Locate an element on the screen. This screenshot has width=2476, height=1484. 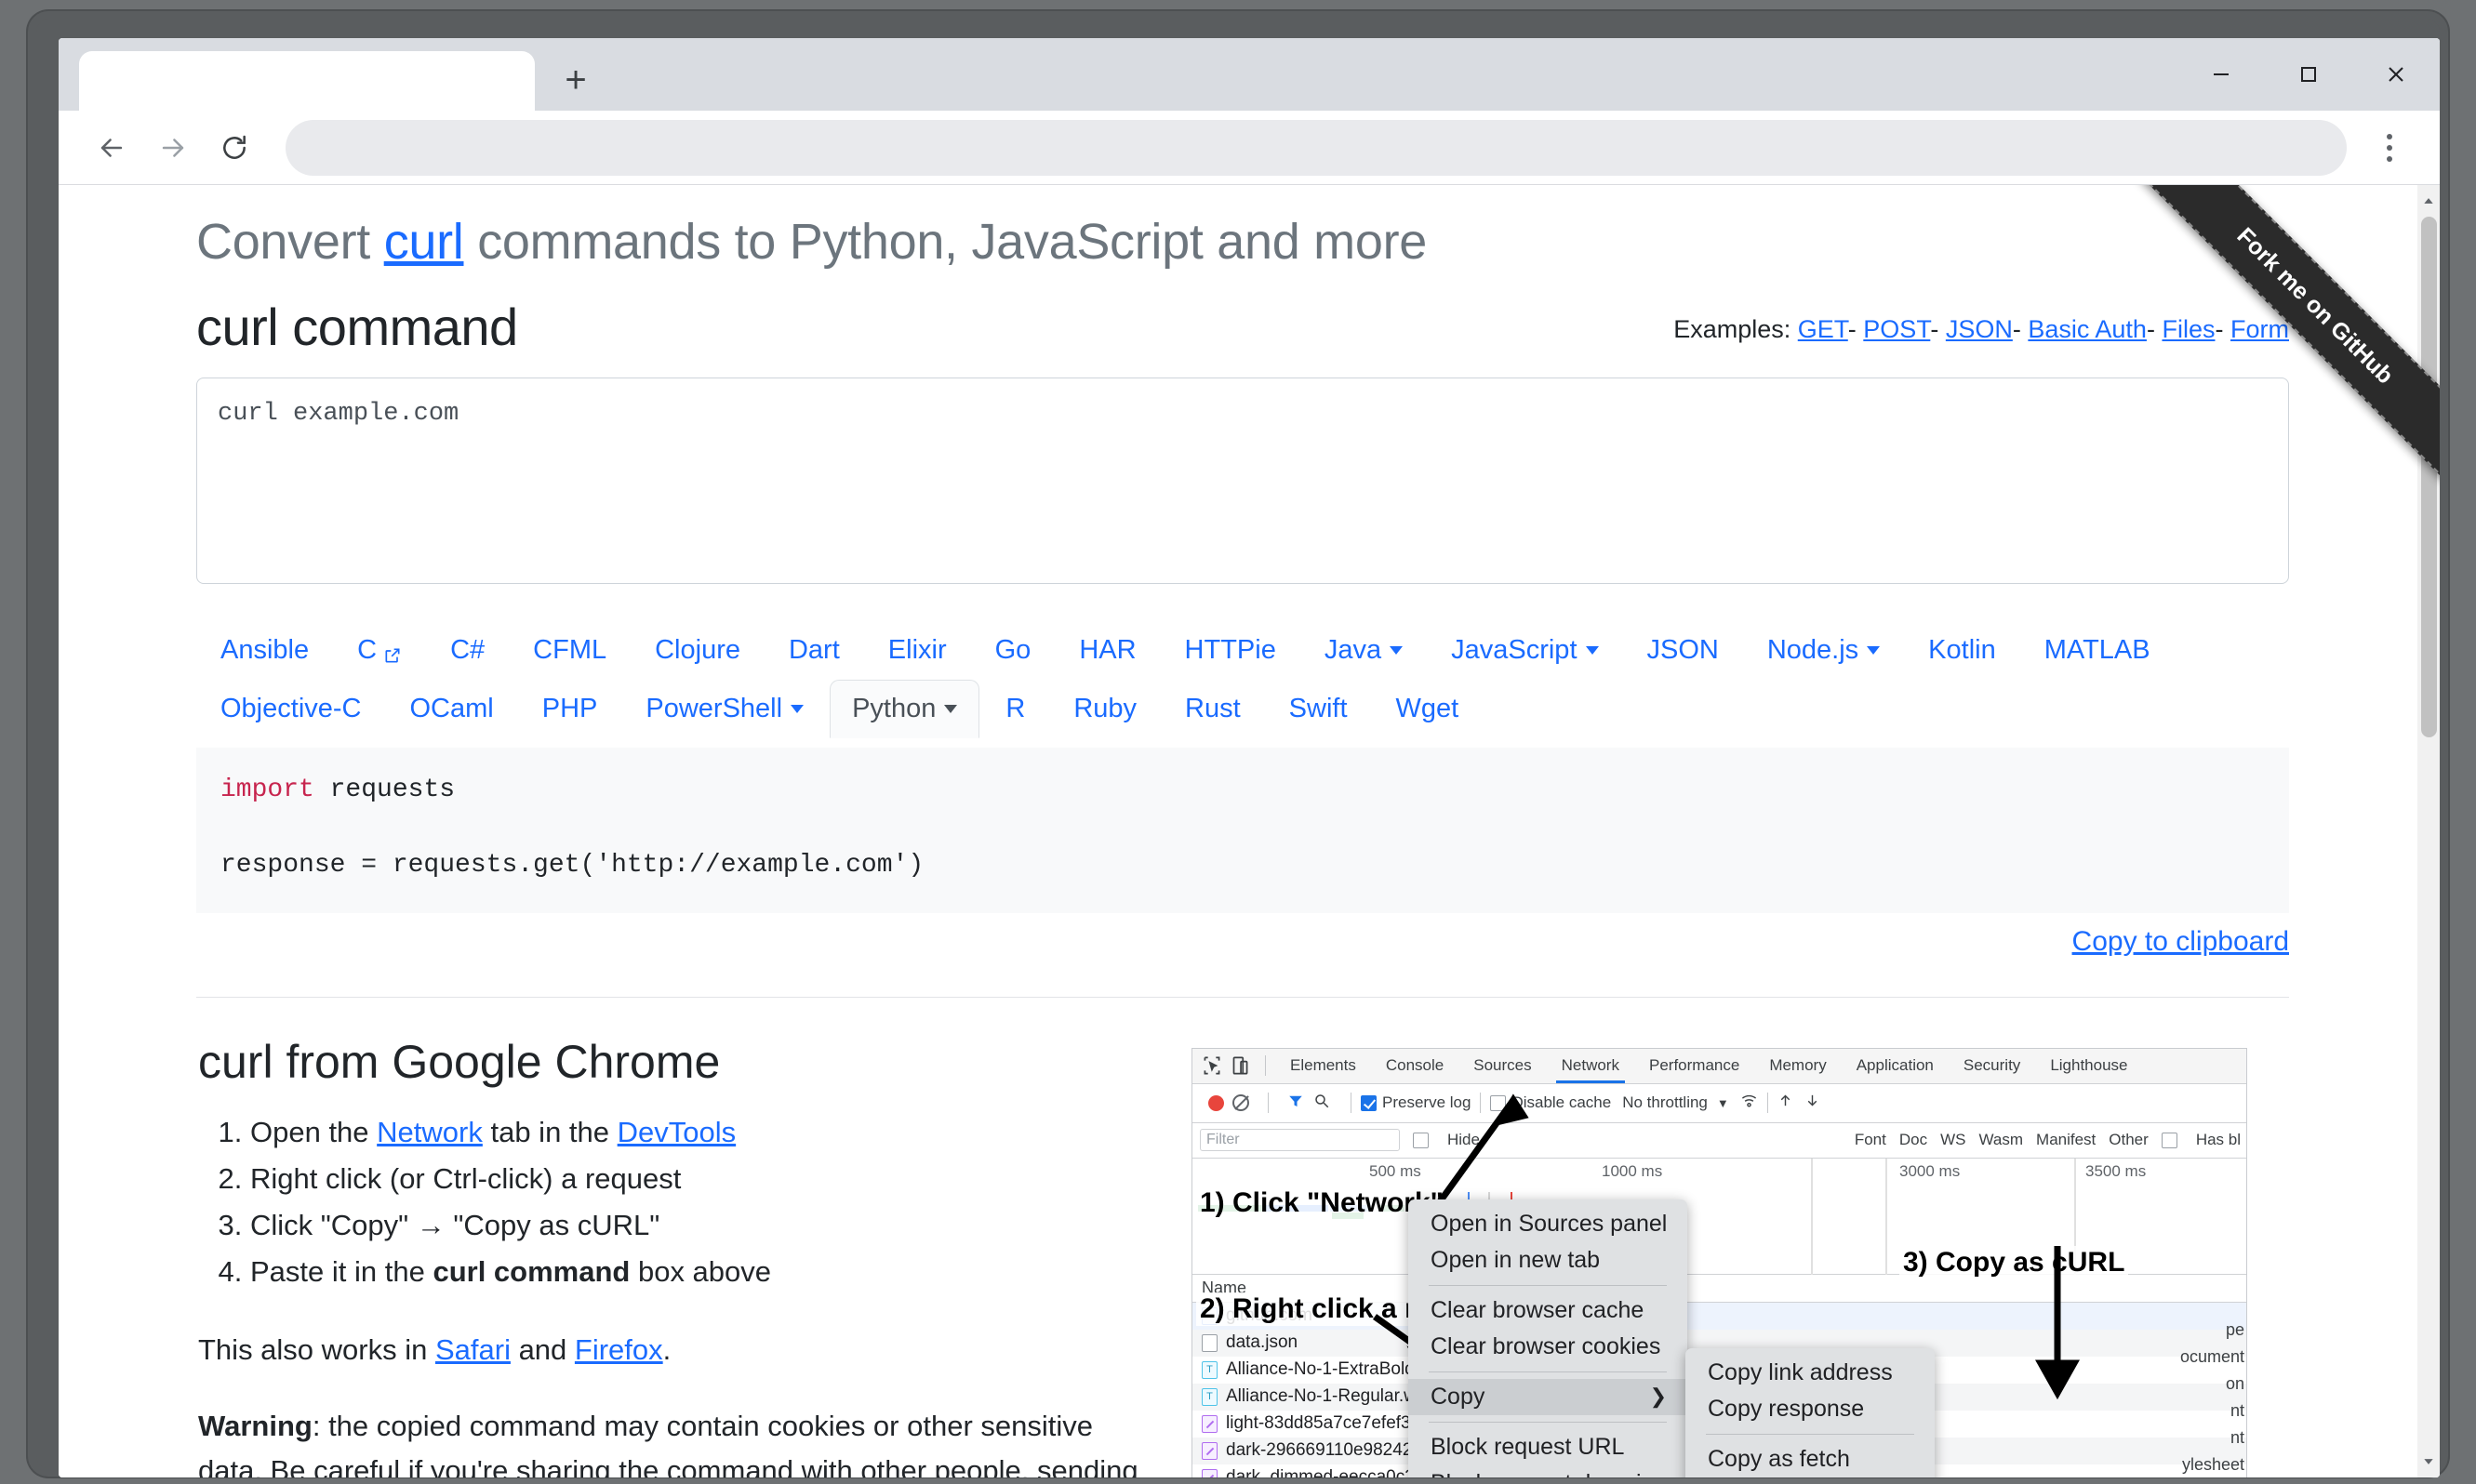
curl-link: curl is located at coordinates (424, 242).